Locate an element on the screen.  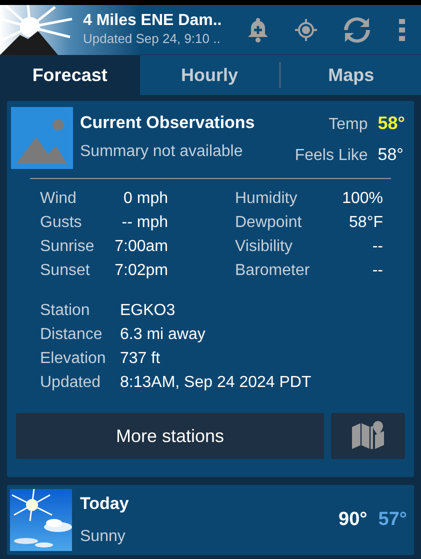
tab: Forecast is located at coordinates (70, 75).